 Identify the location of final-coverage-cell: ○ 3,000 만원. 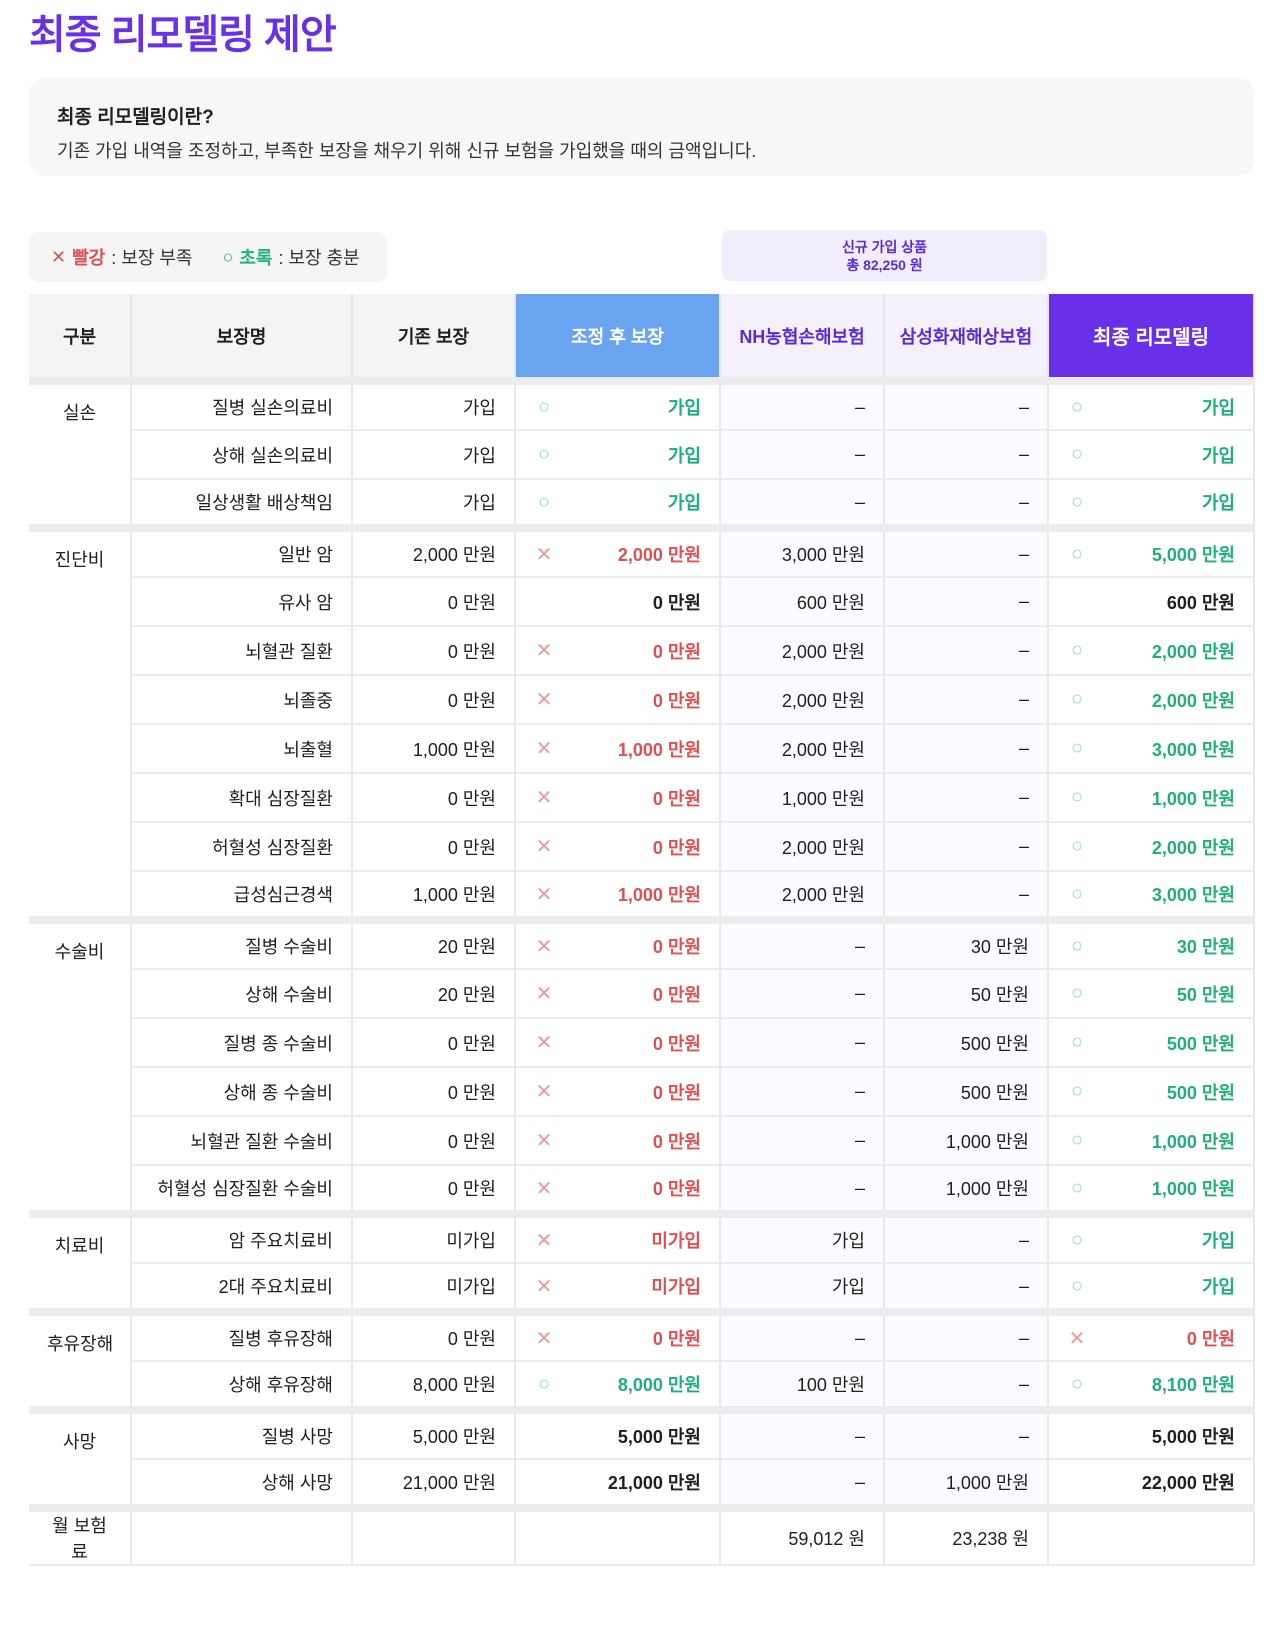
(1151, 749).